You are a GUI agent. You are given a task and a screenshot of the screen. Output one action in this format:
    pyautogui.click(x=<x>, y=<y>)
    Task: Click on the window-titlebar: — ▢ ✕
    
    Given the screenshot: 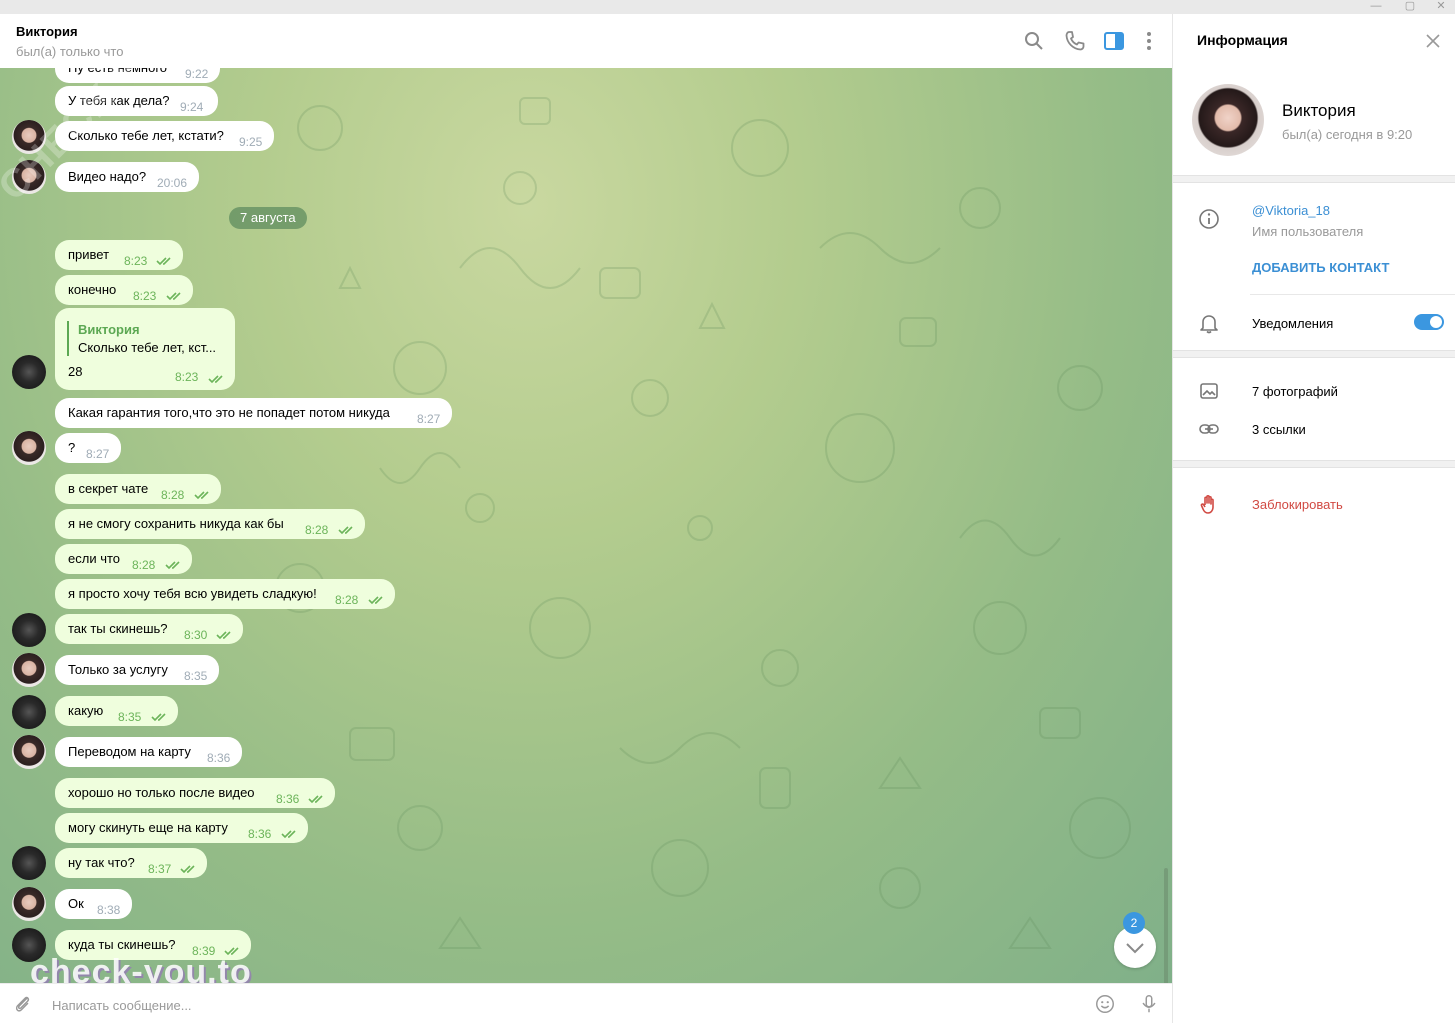 What is the action you would take?
    pyautogui.click(x=727, y=7)
    